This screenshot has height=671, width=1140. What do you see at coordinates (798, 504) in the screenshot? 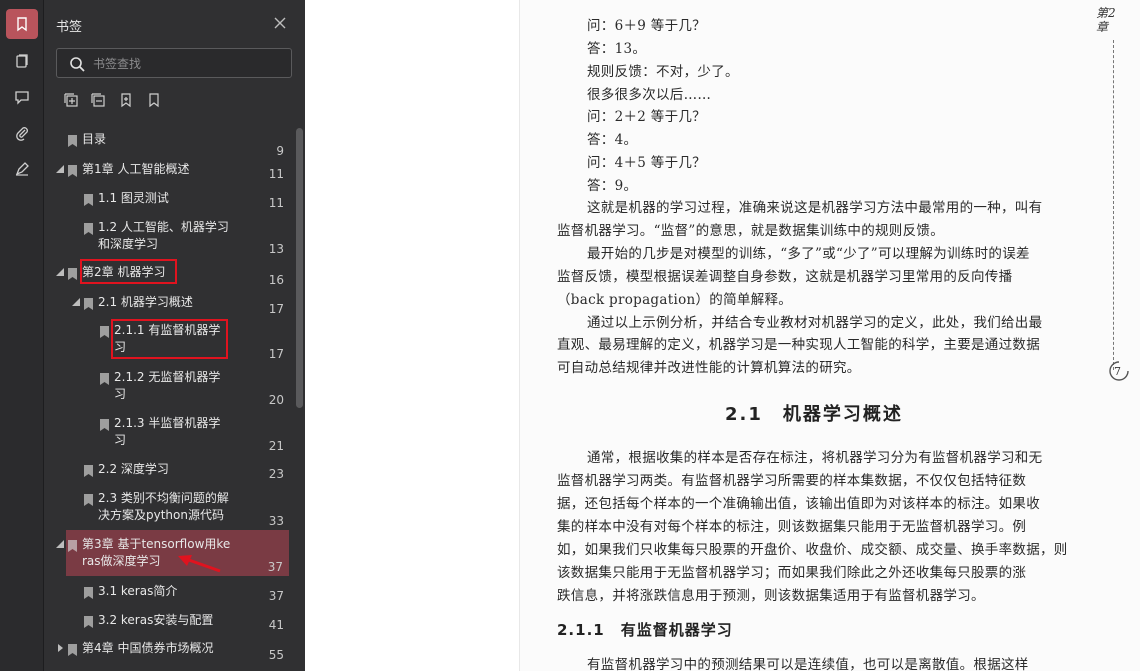
I see `doc-line: 据，还包括每个样本的一个准确输出值，该输出值即为对该样本的标注。如果收` at bounding box center [798, 504].